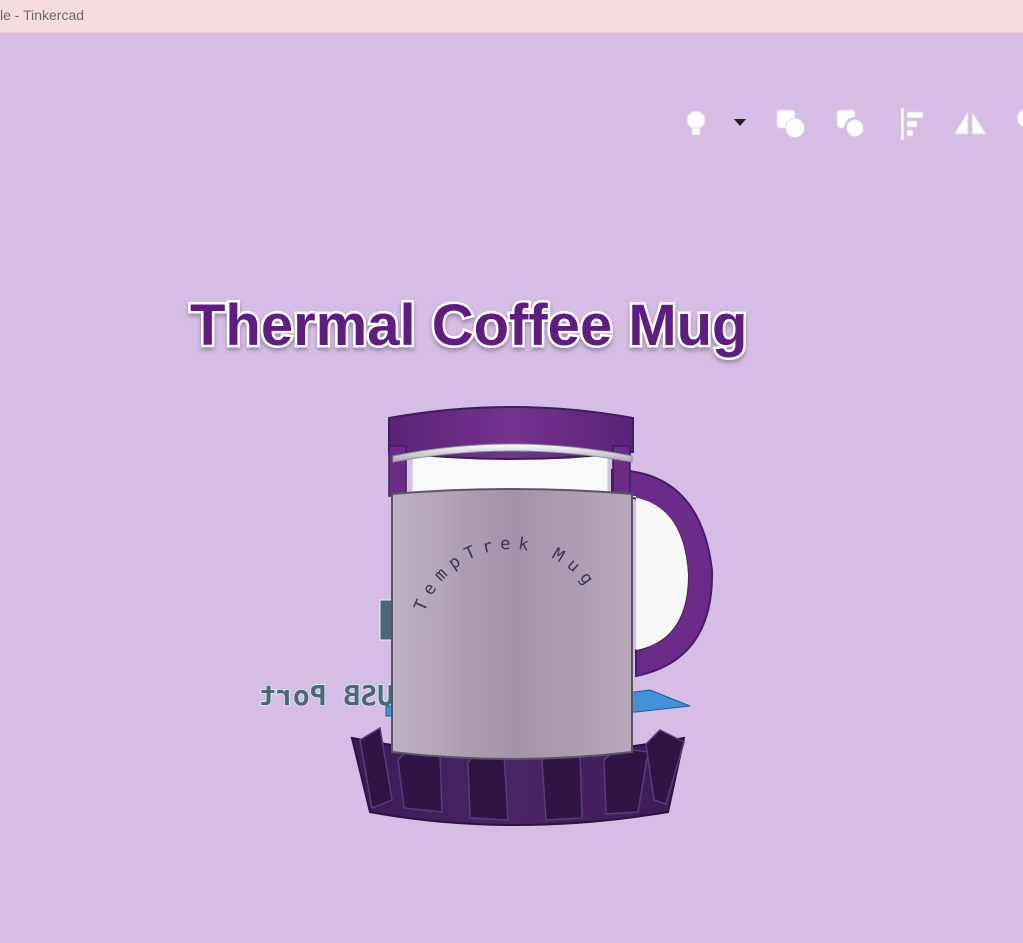 The width and height of the screenshot is (1023, 943). Describe the element at coordinates (739, 124) in the screenshot. I see `chevron-down-icon` at that location.